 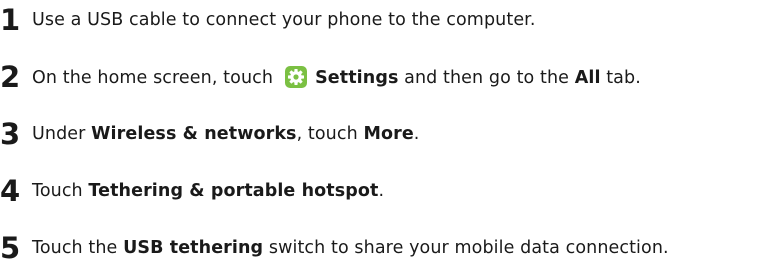 I want to click on wireless-networks-label: Wireless & networks, so click(x=194, y=133).